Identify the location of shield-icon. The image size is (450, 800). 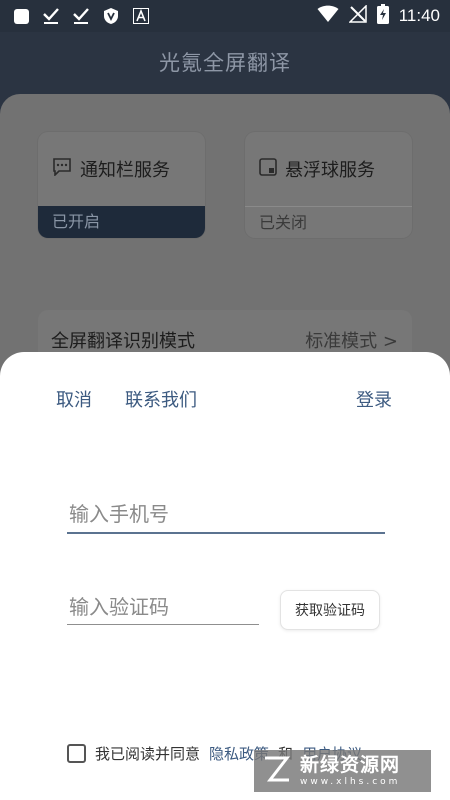
(111, 16).